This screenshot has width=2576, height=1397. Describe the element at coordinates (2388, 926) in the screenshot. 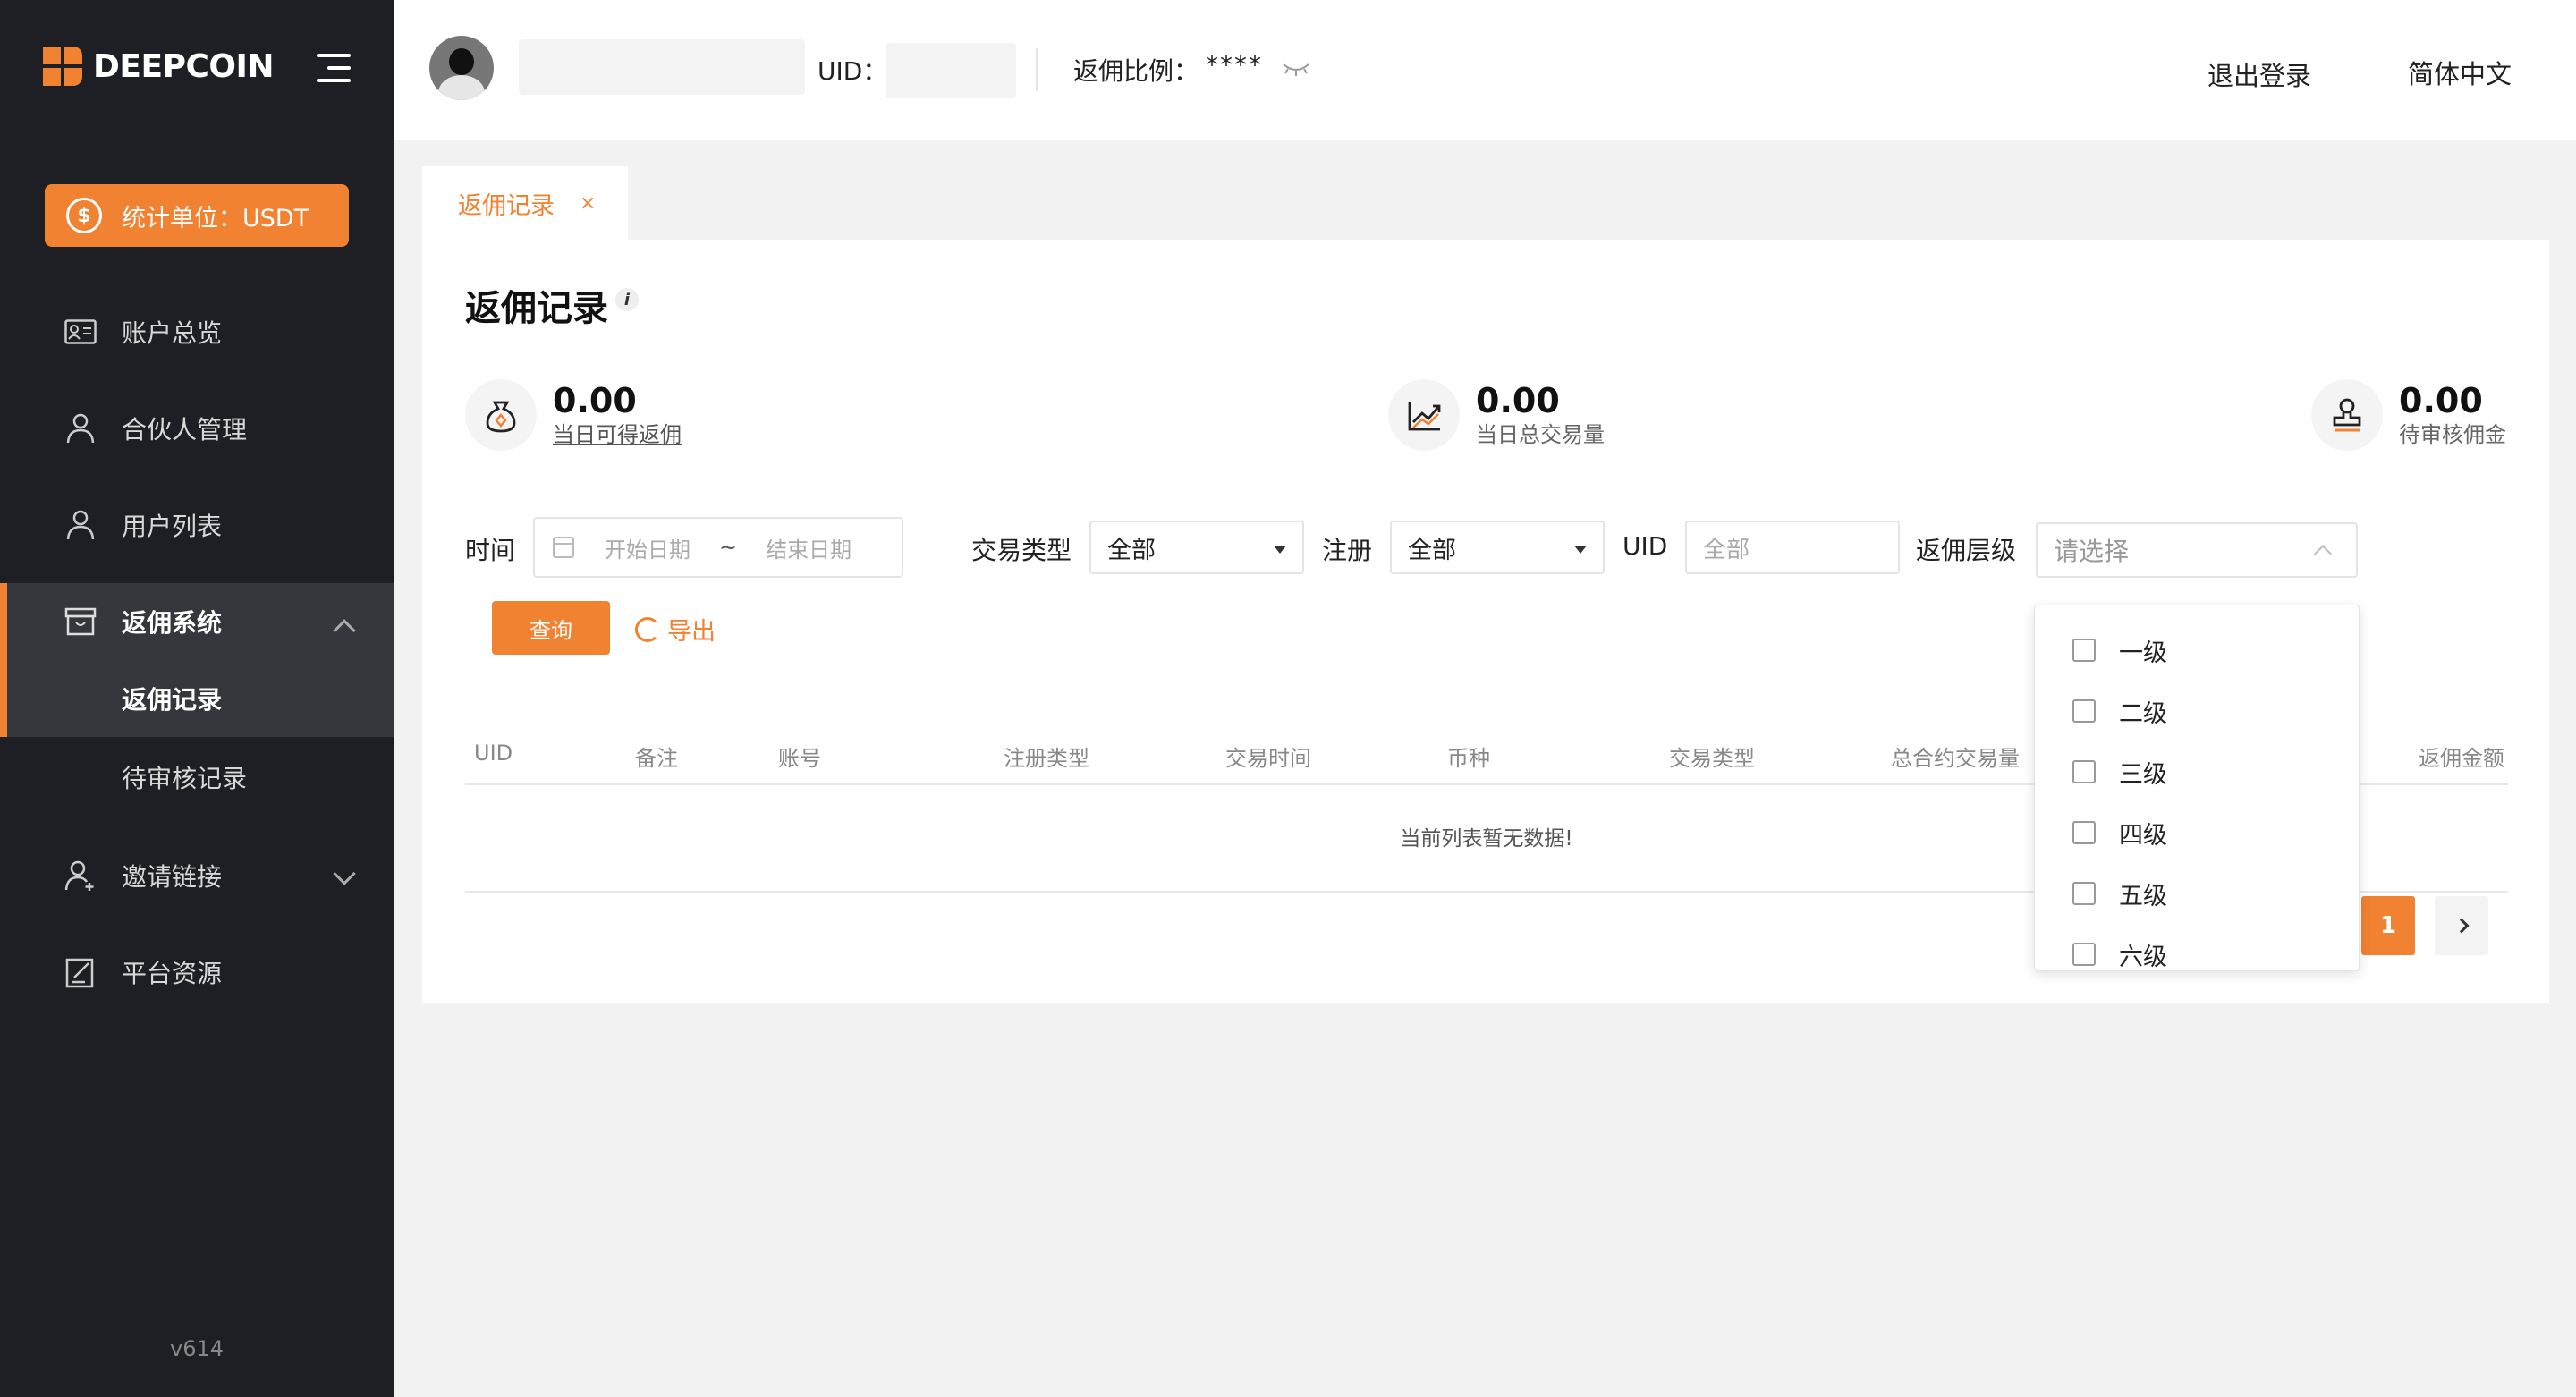

I see `page-button-current: 1` at that location.